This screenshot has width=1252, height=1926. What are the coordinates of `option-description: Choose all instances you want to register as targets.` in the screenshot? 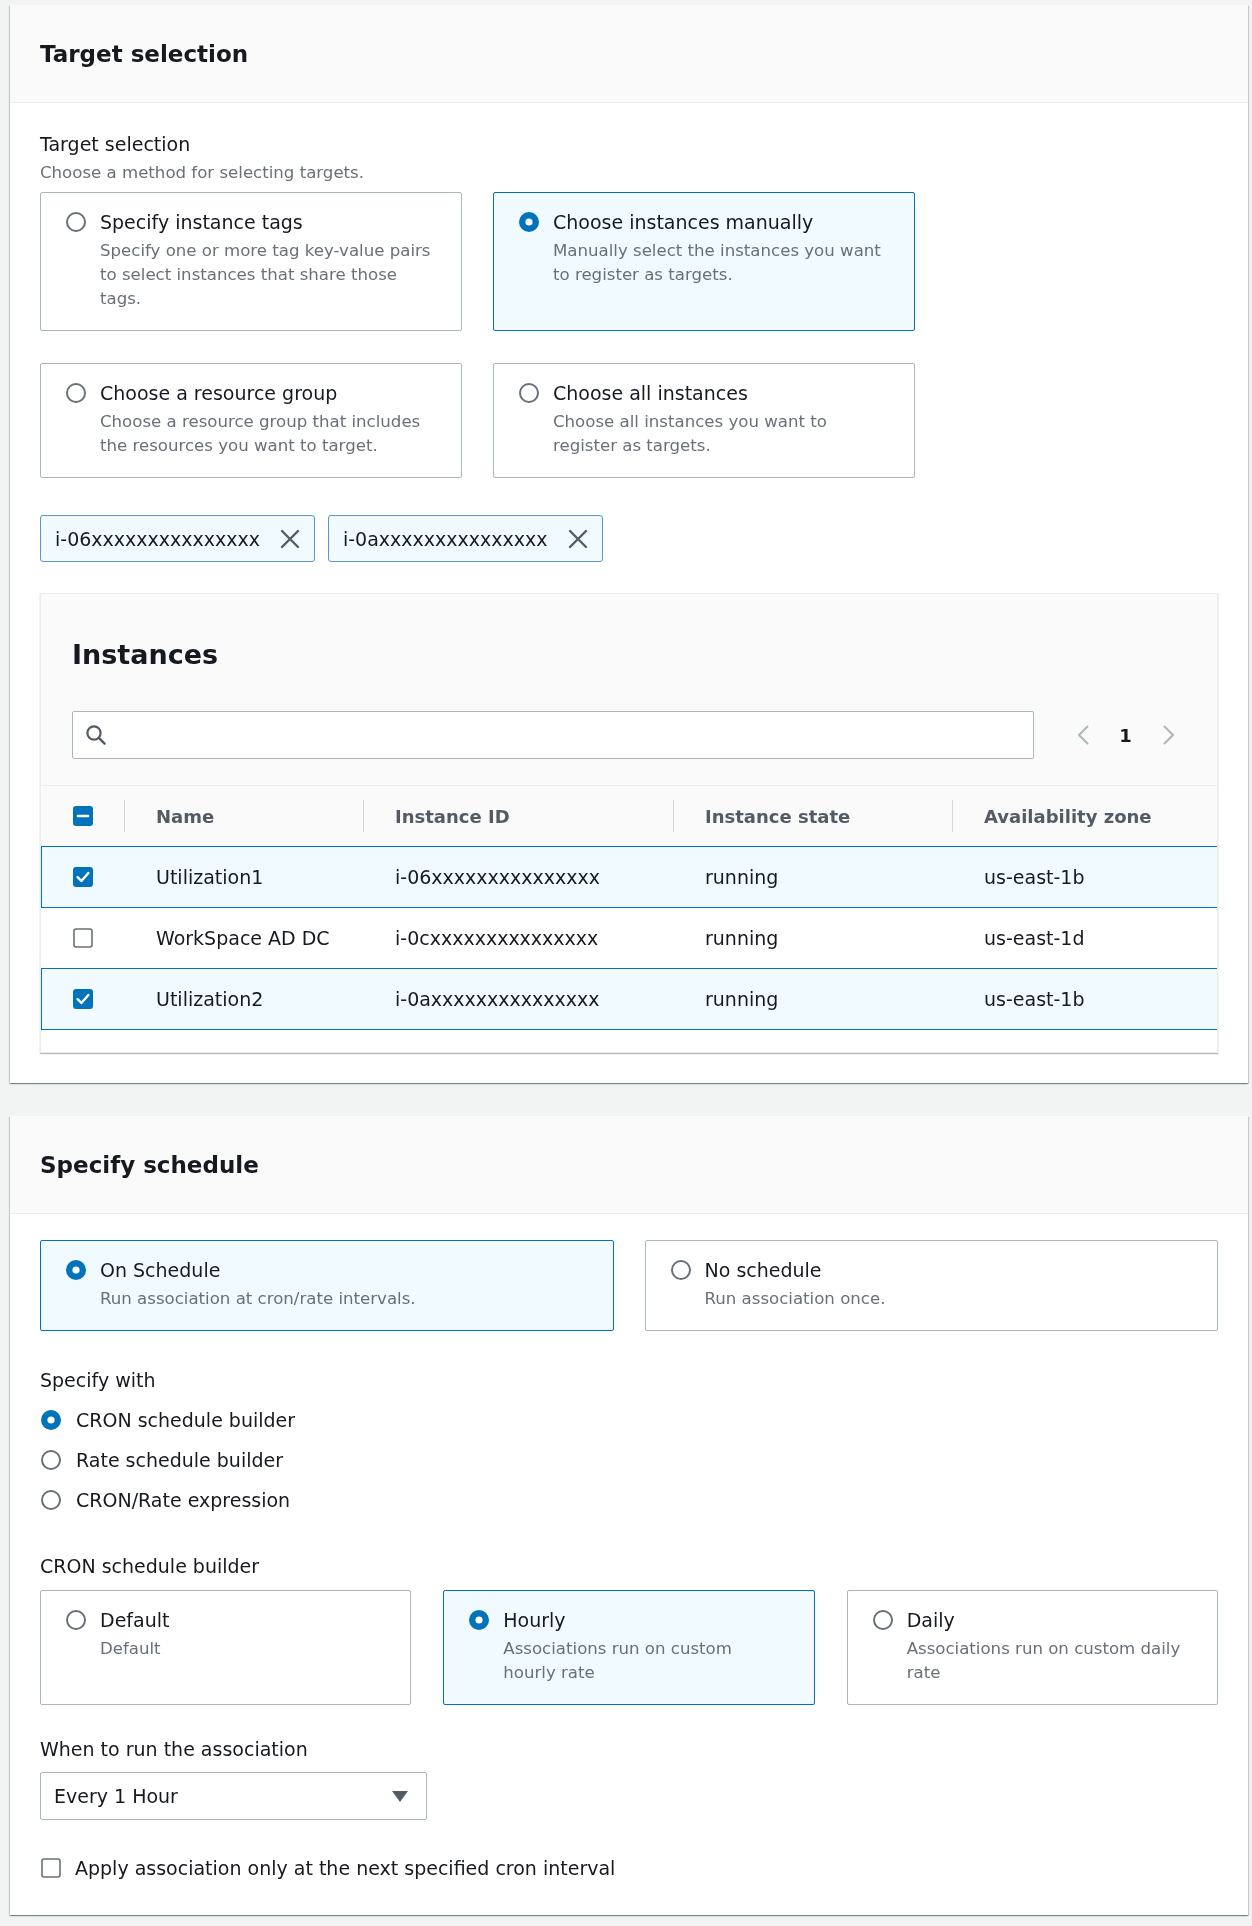 It's located at (690, 434).